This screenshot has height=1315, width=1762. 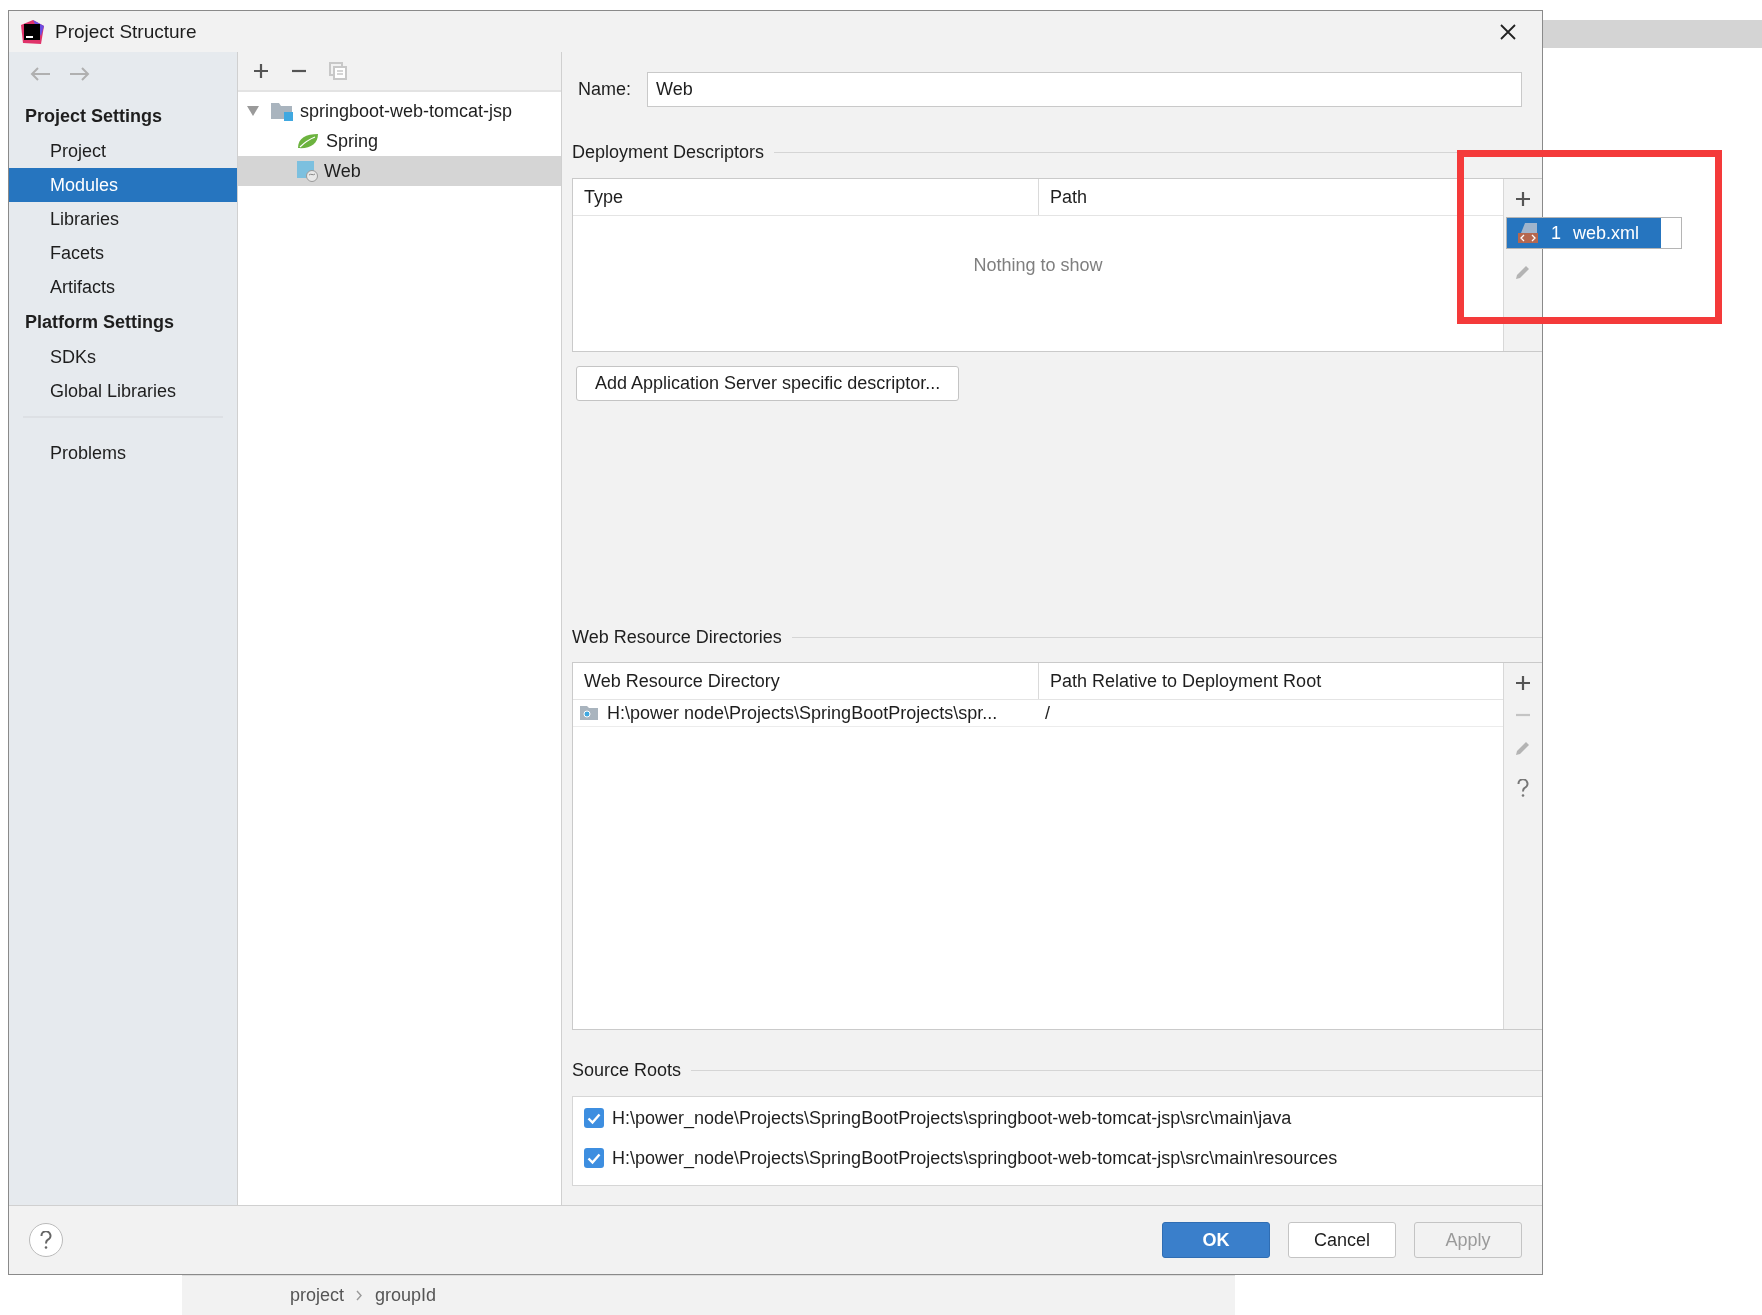 What do you see at coordinates (677, 637) in the screenshot?
I see `section-title: Web Resource Directories` at bounding box center [677, 637].